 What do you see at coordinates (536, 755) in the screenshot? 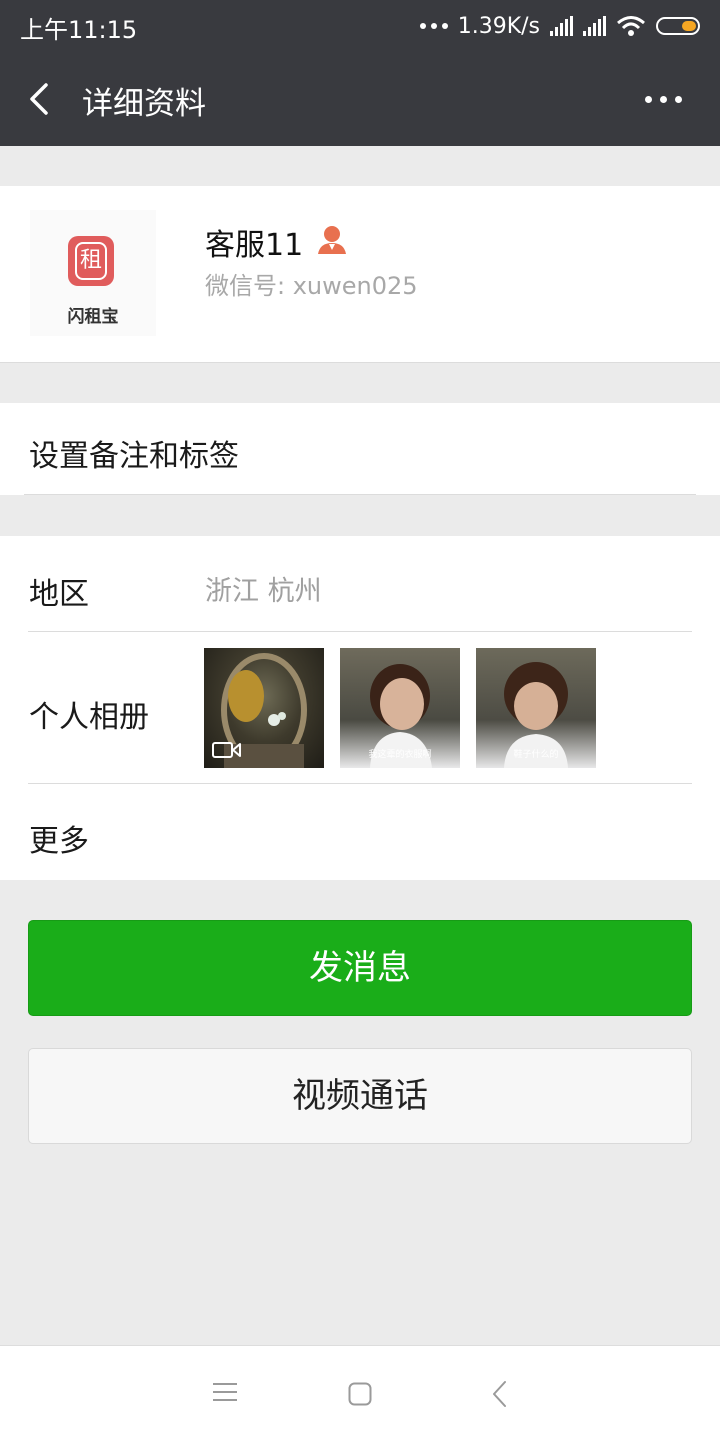
I see `photo-caption: 鞋子什么的` at bounding box center [536, 755].